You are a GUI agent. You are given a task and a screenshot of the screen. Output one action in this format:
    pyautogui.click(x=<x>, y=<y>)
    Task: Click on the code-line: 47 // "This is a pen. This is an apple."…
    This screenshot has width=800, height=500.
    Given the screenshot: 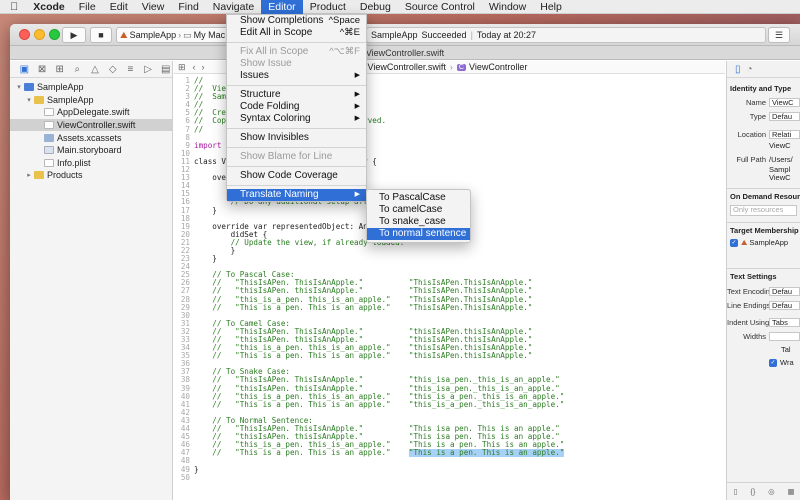 What is the action you would take?
    pyautogui.click(x=449, y=453)
    